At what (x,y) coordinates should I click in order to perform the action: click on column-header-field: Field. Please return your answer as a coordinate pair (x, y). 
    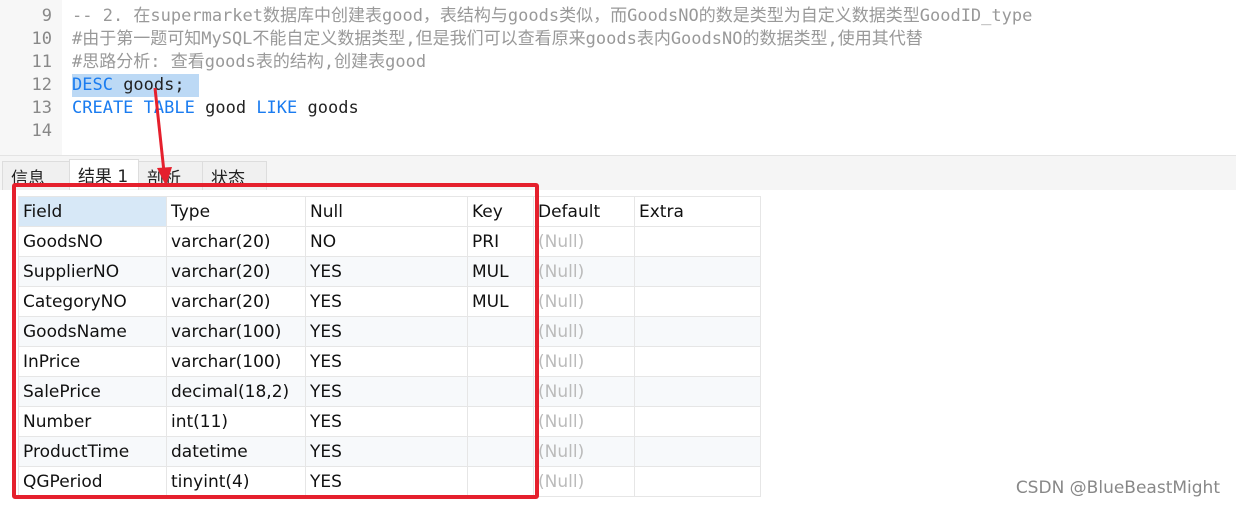
    Looking at the image, I should click on (92, 211).